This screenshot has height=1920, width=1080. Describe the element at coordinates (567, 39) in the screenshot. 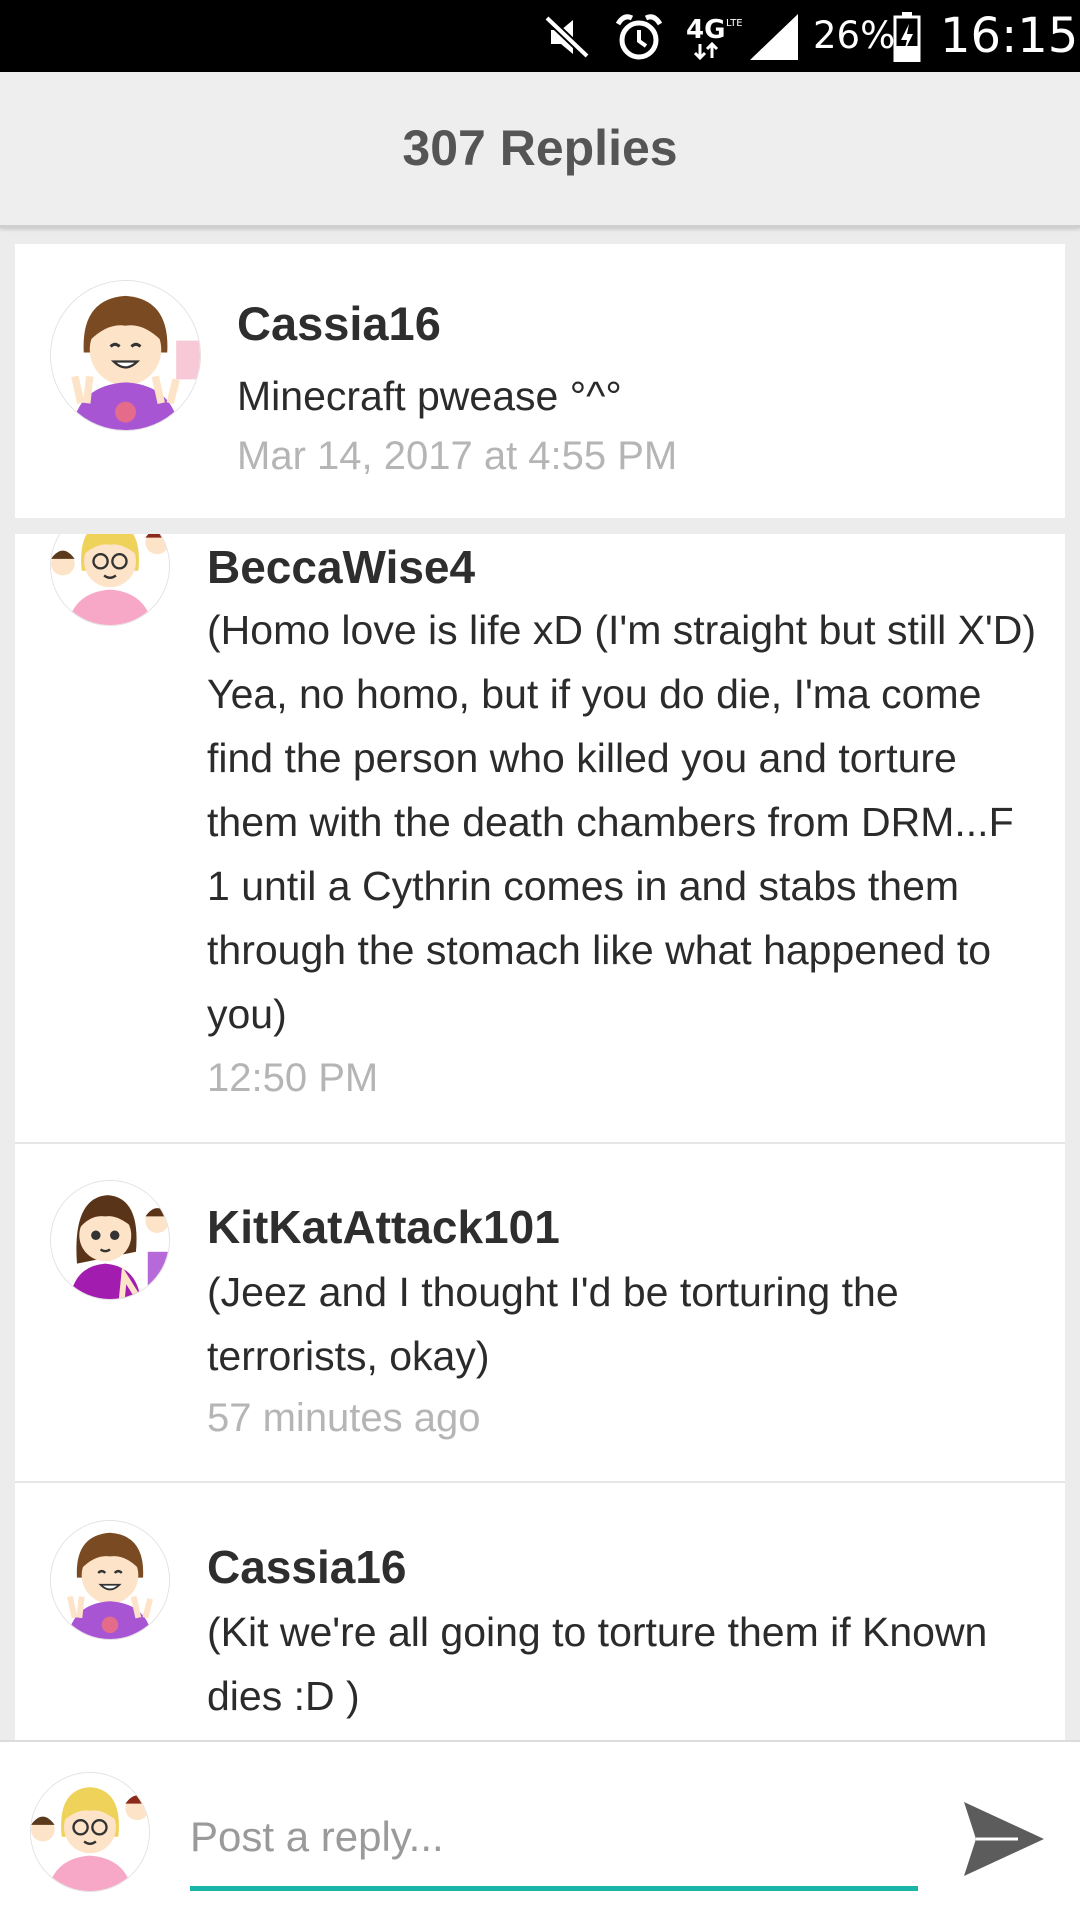

I see `mute-icon` at that location.